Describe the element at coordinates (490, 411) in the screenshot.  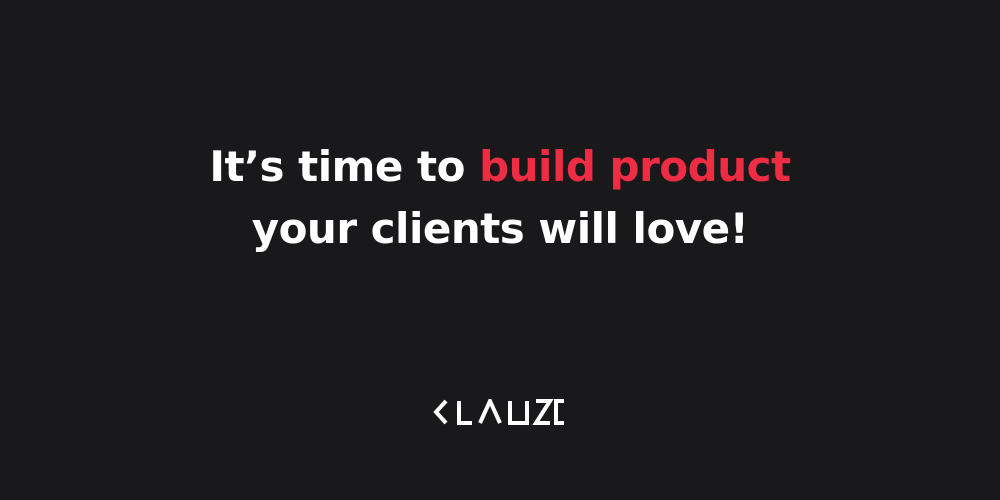
I see `logo-letter-a` at that location.